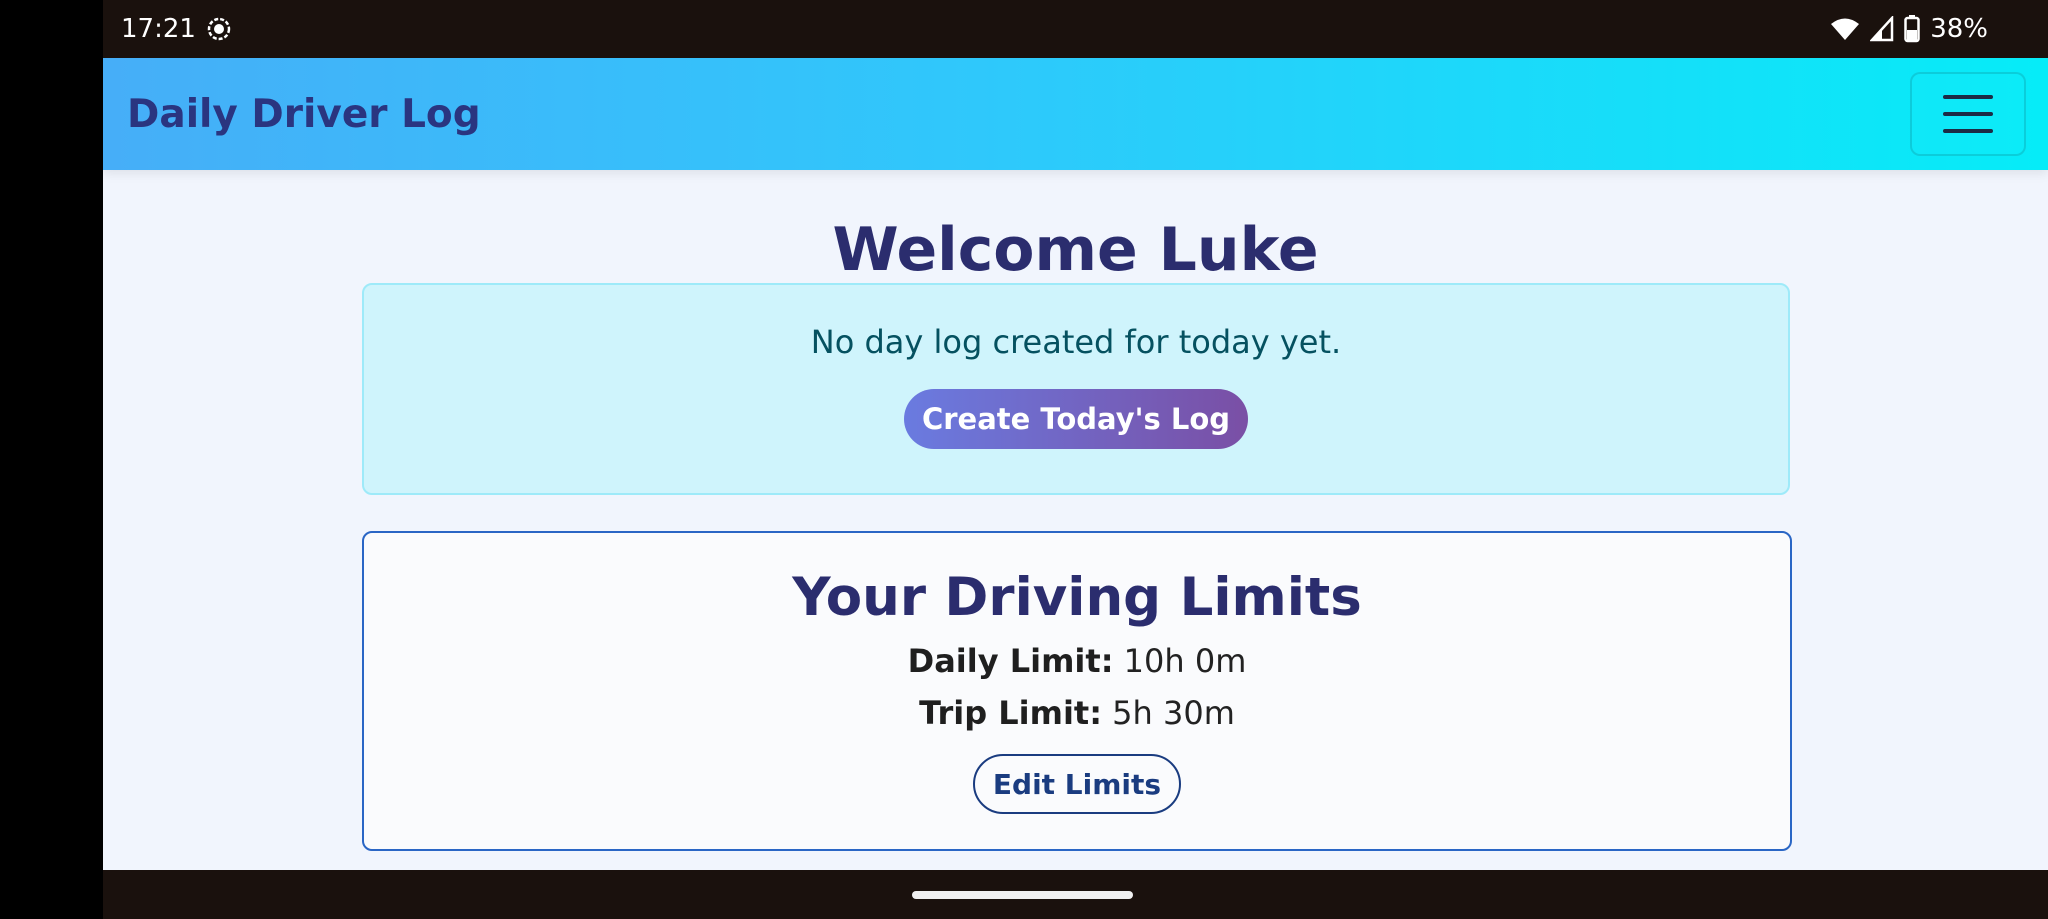  What do you see at coordinates (1077, 784) in the screenshot?
I see `edit-limits-button: Edit Limits` at bounding box center [1077, 784].